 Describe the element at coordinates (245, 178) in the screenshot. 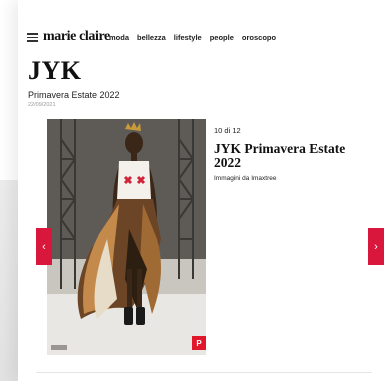

I see `image-credit: Immagini da Imaxtree` at that location.